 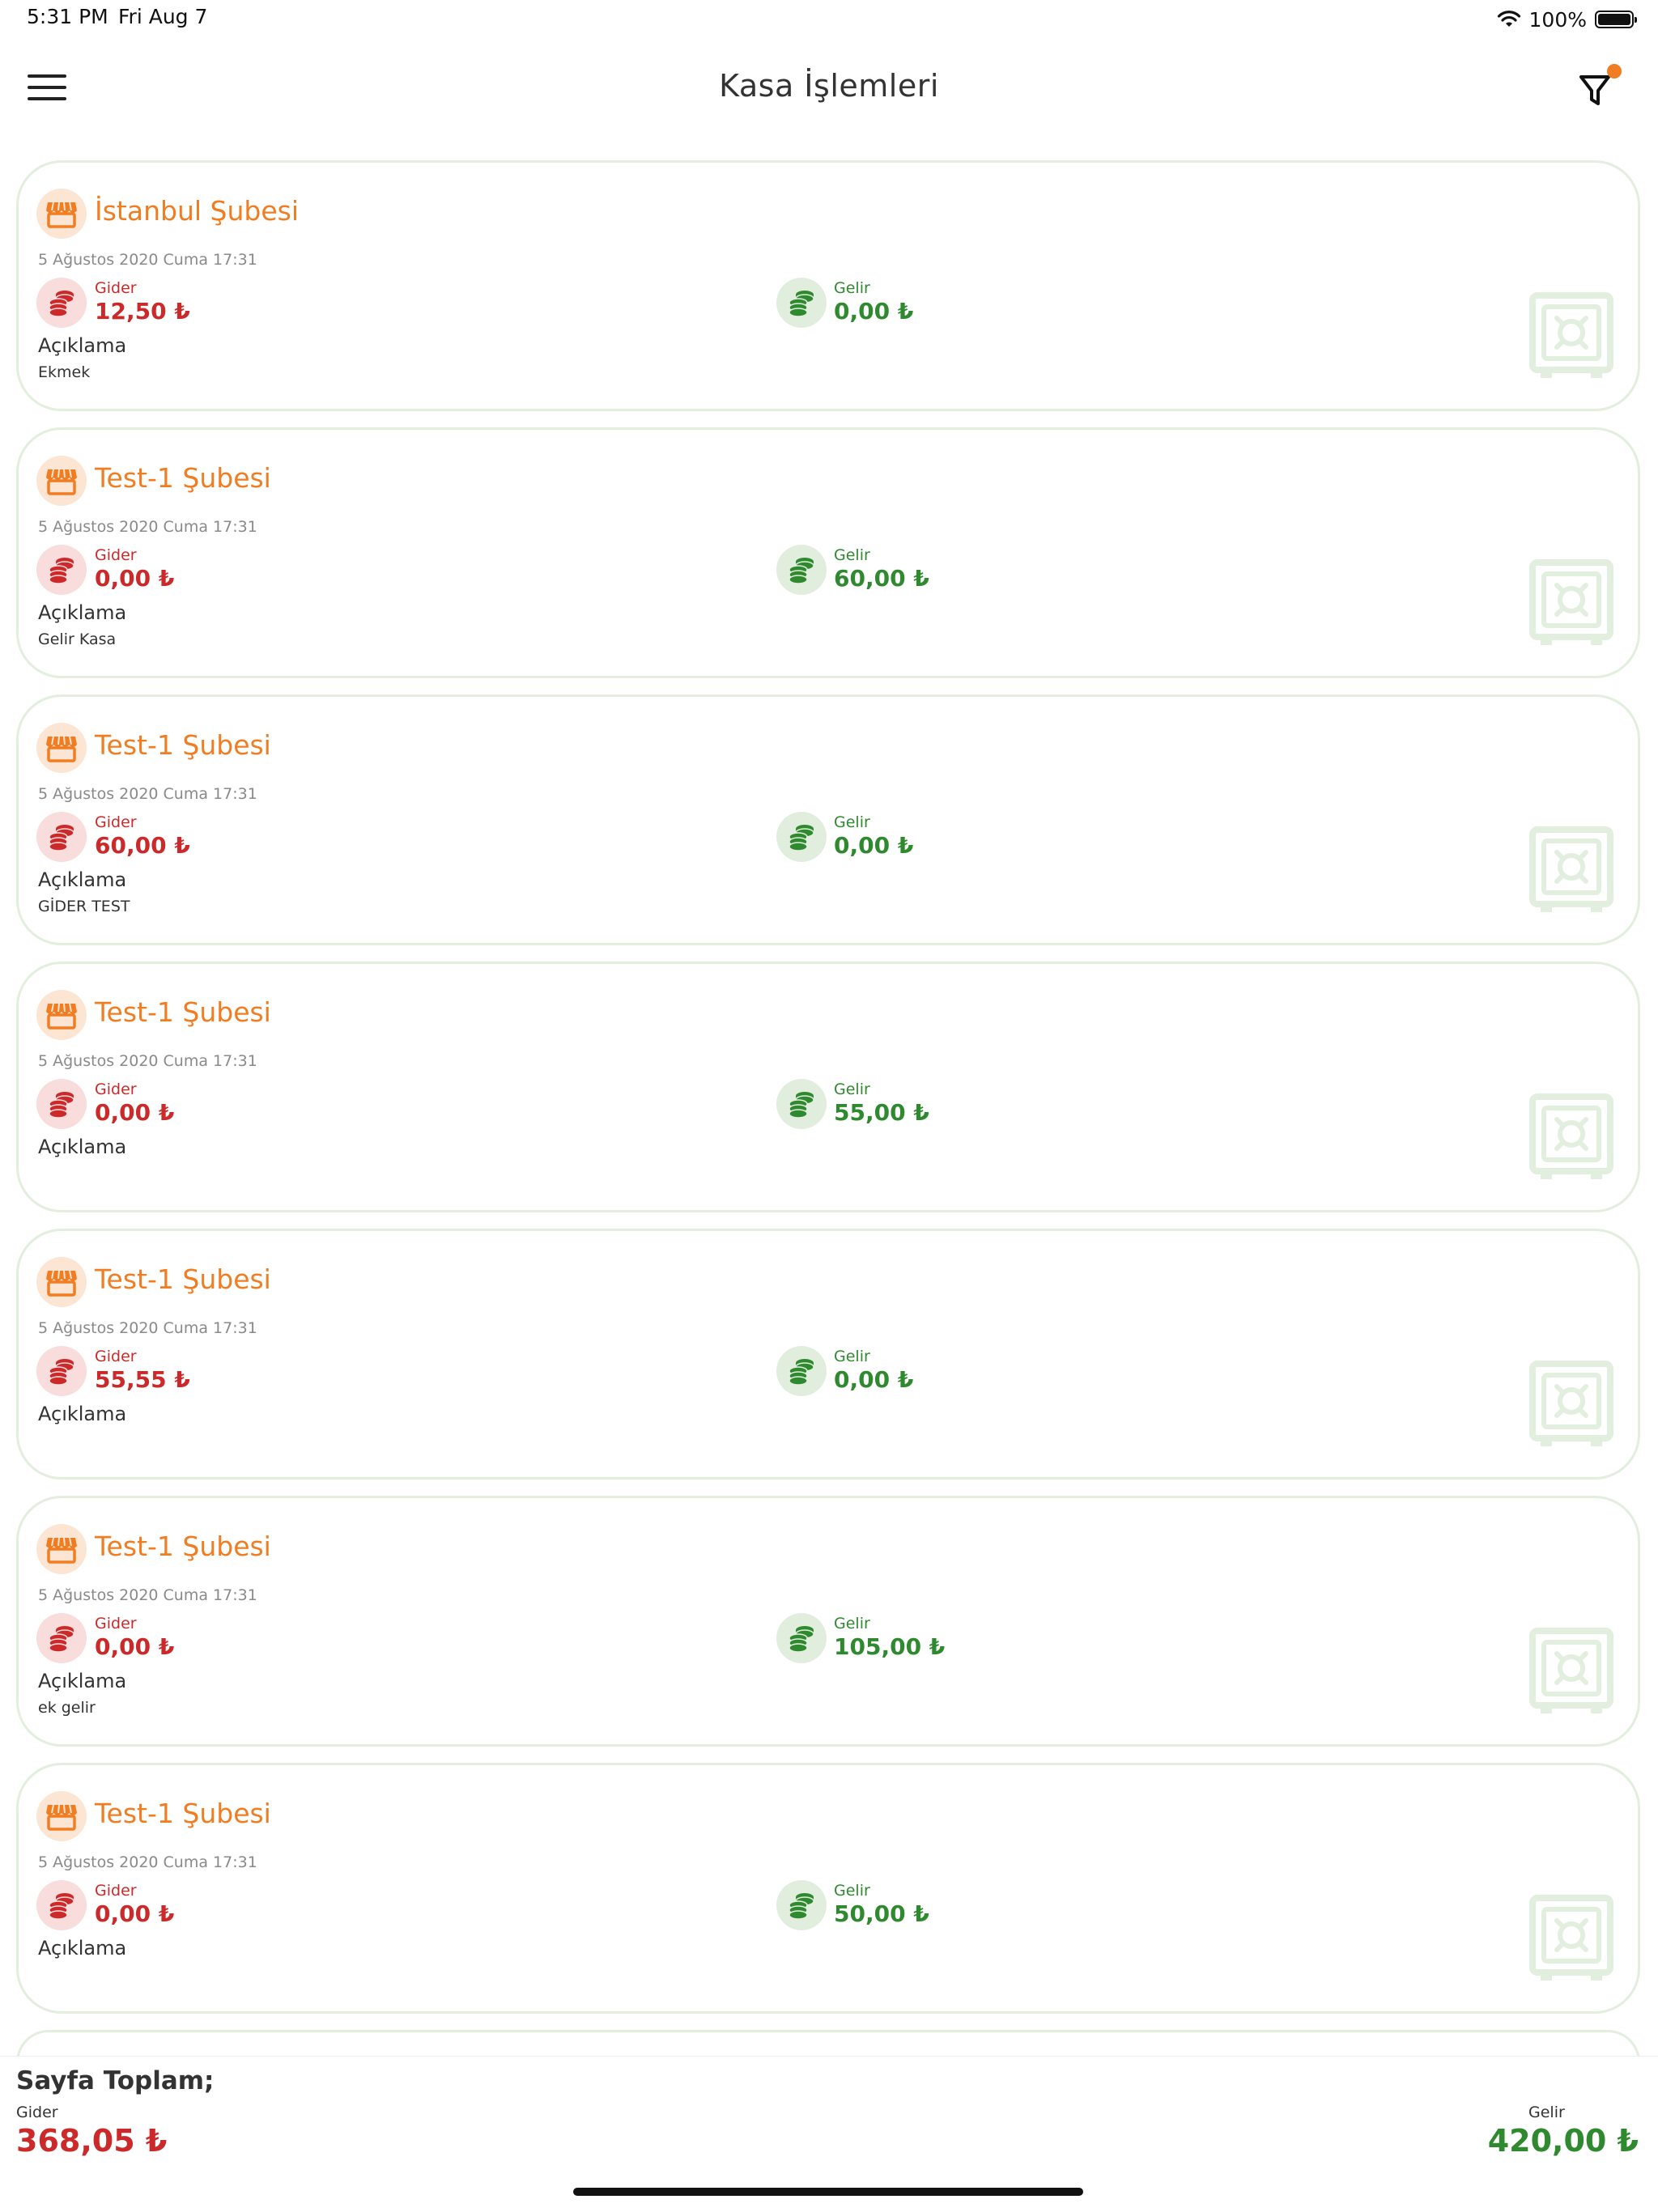 What do you see at coordinates (1616, 19) in the screenshot?
I see `battery-icon` at bounding box center [1616, 19].